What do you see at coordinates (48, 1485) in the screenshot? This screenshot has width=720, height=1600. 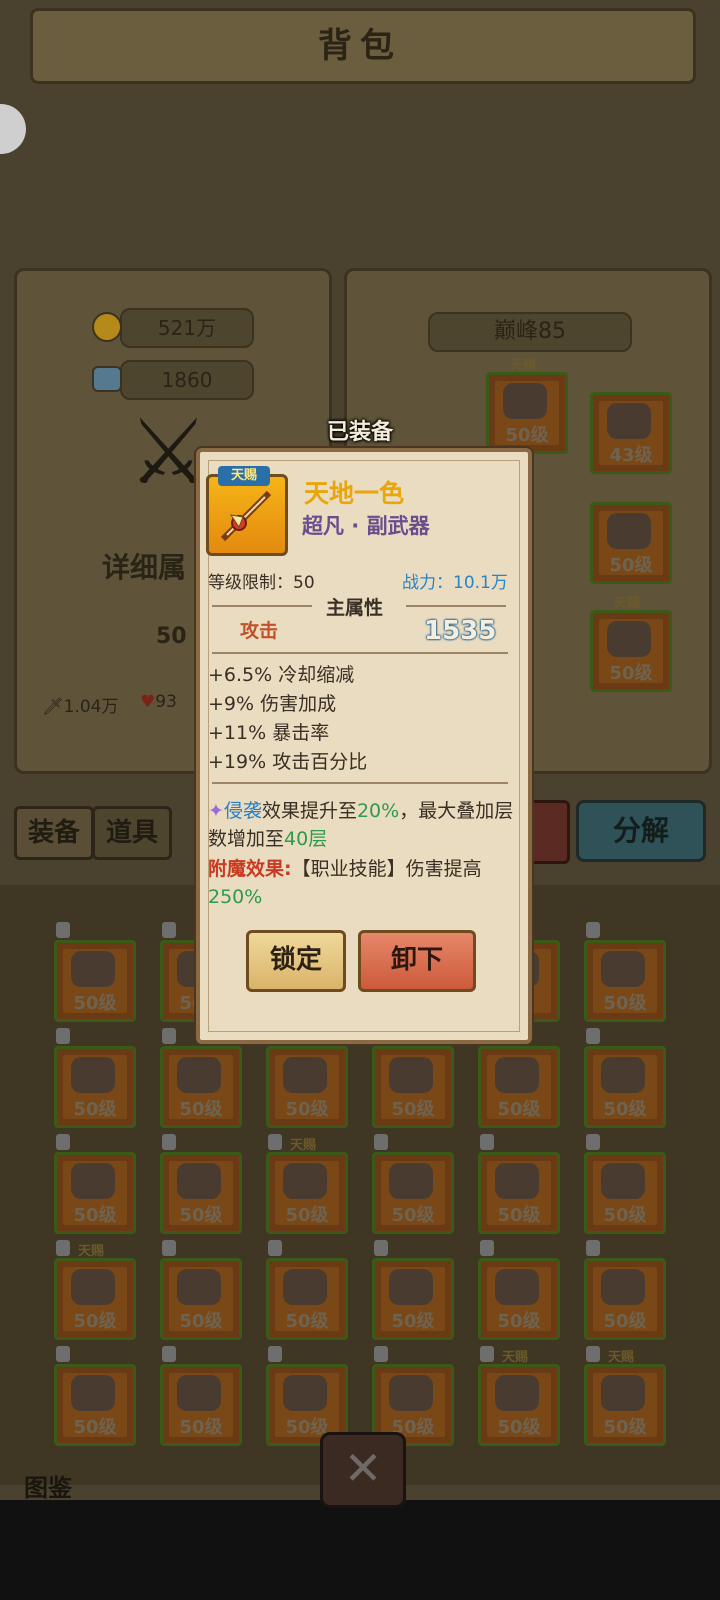 I see `atlas-button: 图鉴` at bounding box center [48, 1485].